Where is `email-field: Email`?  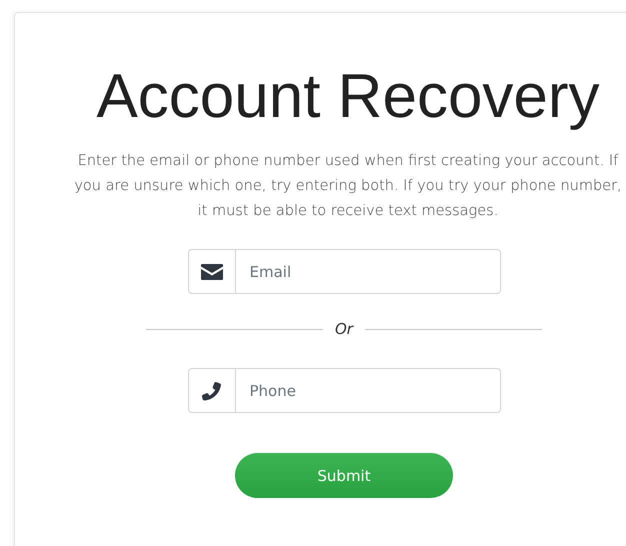 email-field: Email is located at coordinates (367, 271).